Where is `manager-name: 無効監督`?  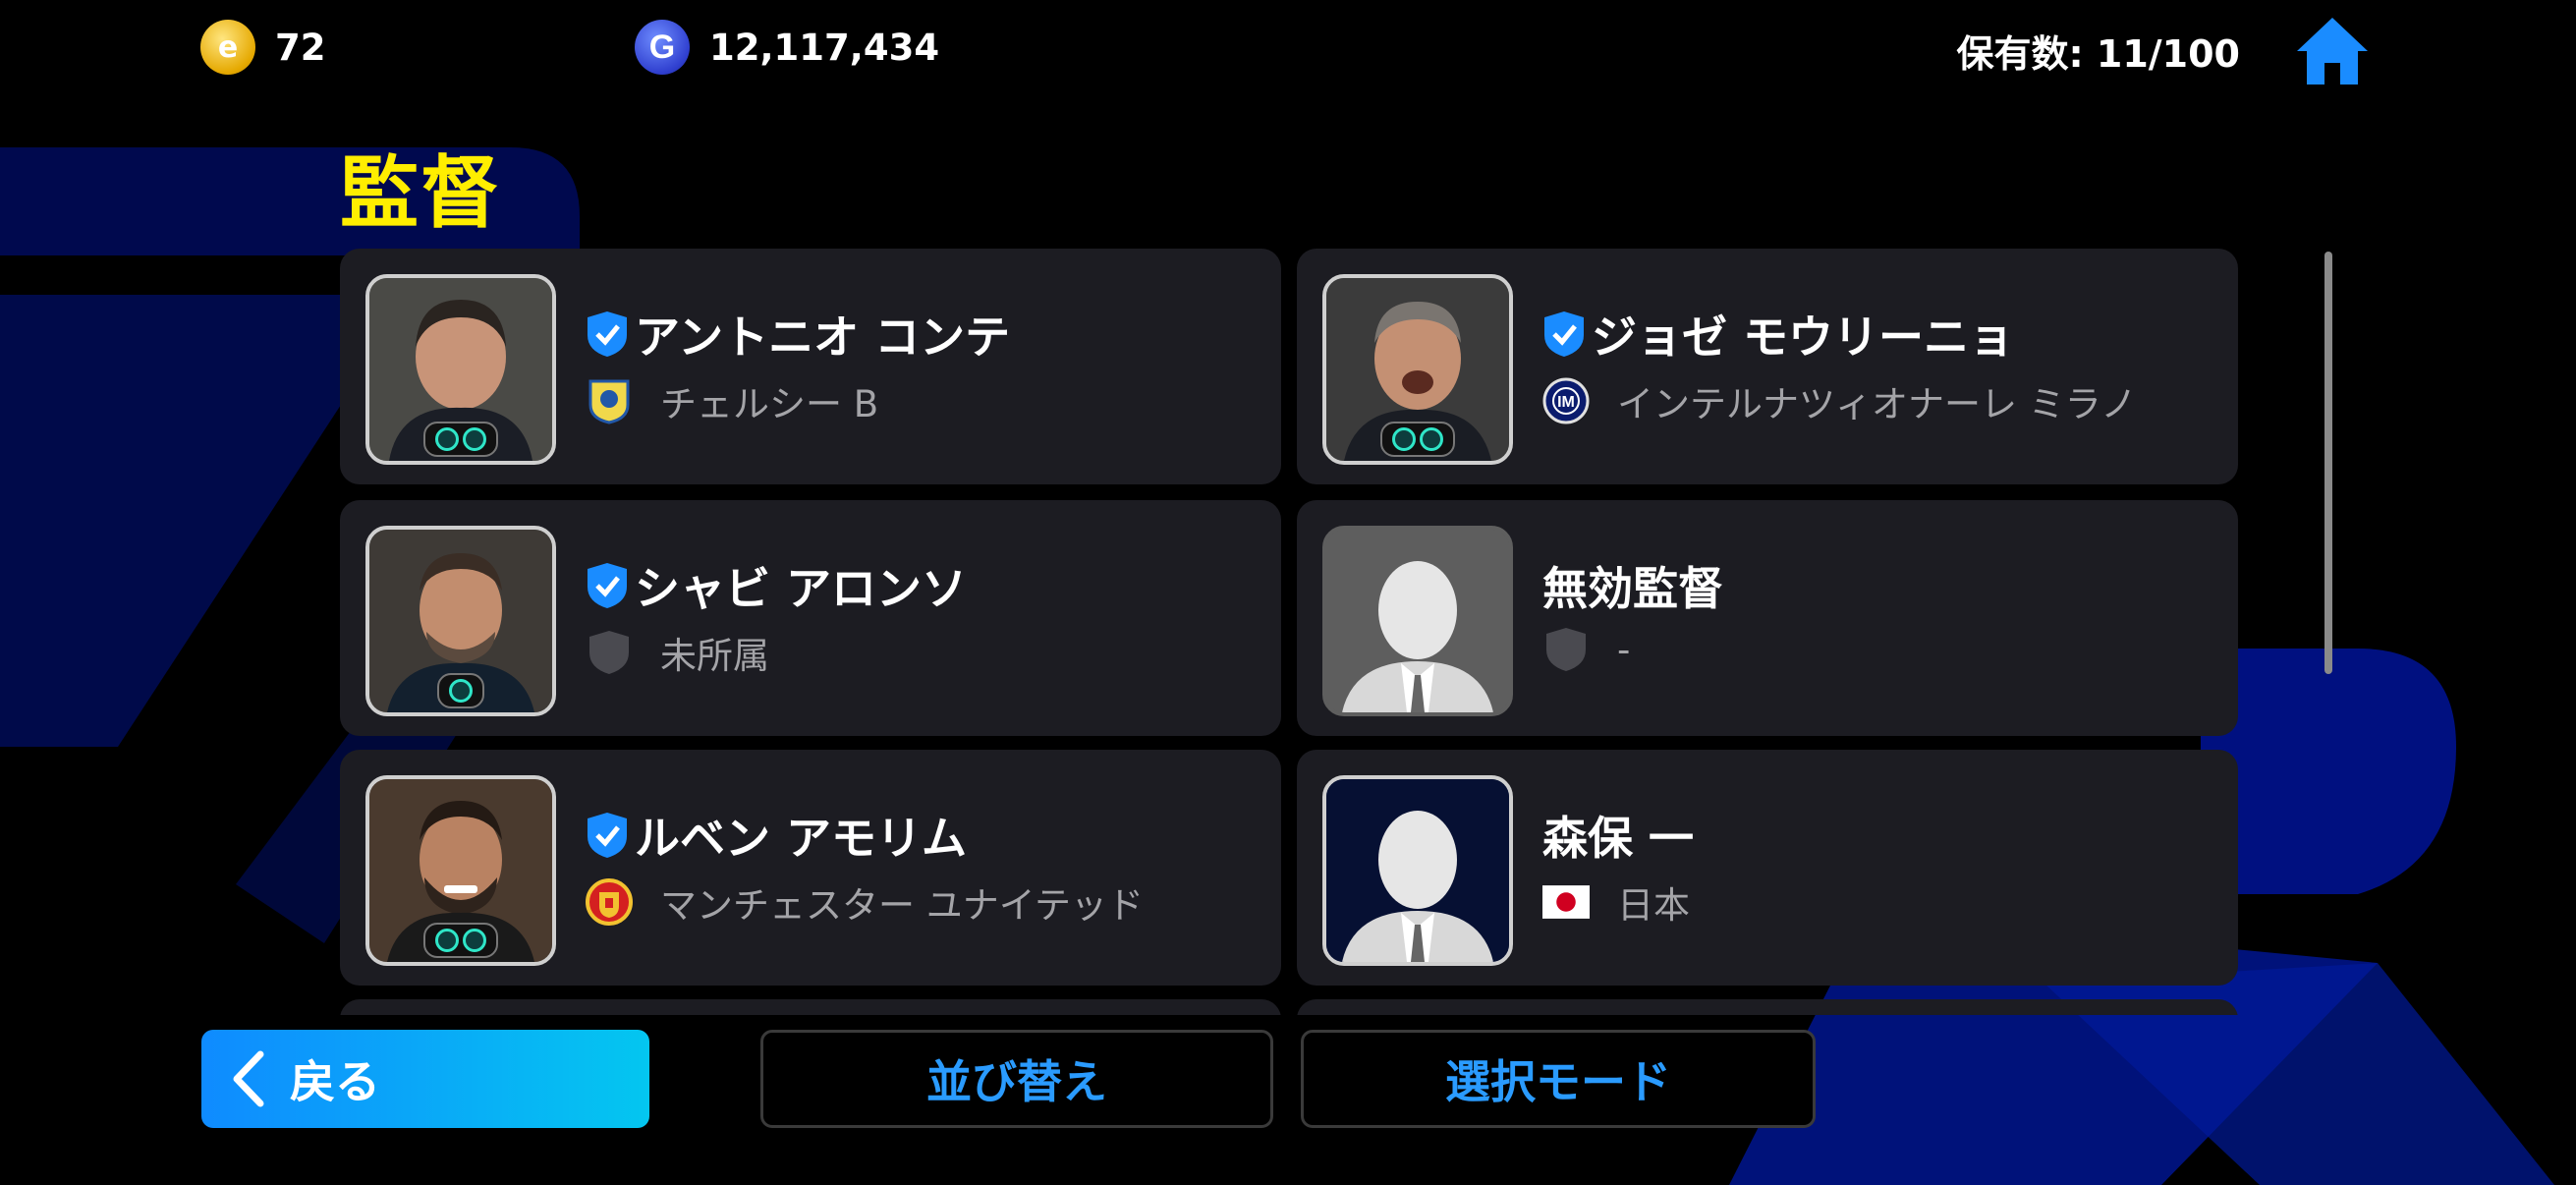
manager-name: 無効監督 is located at coordinates (1632, 589).